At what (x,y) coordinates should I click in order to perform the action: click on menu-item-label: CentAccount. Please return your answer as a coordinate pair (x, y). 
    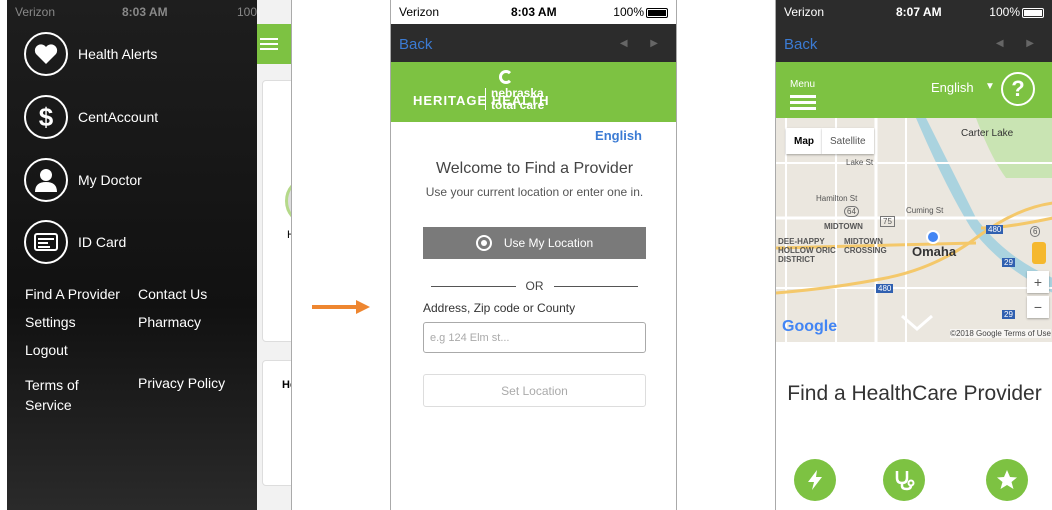
    Looking at the image, I should click on (118, 117).